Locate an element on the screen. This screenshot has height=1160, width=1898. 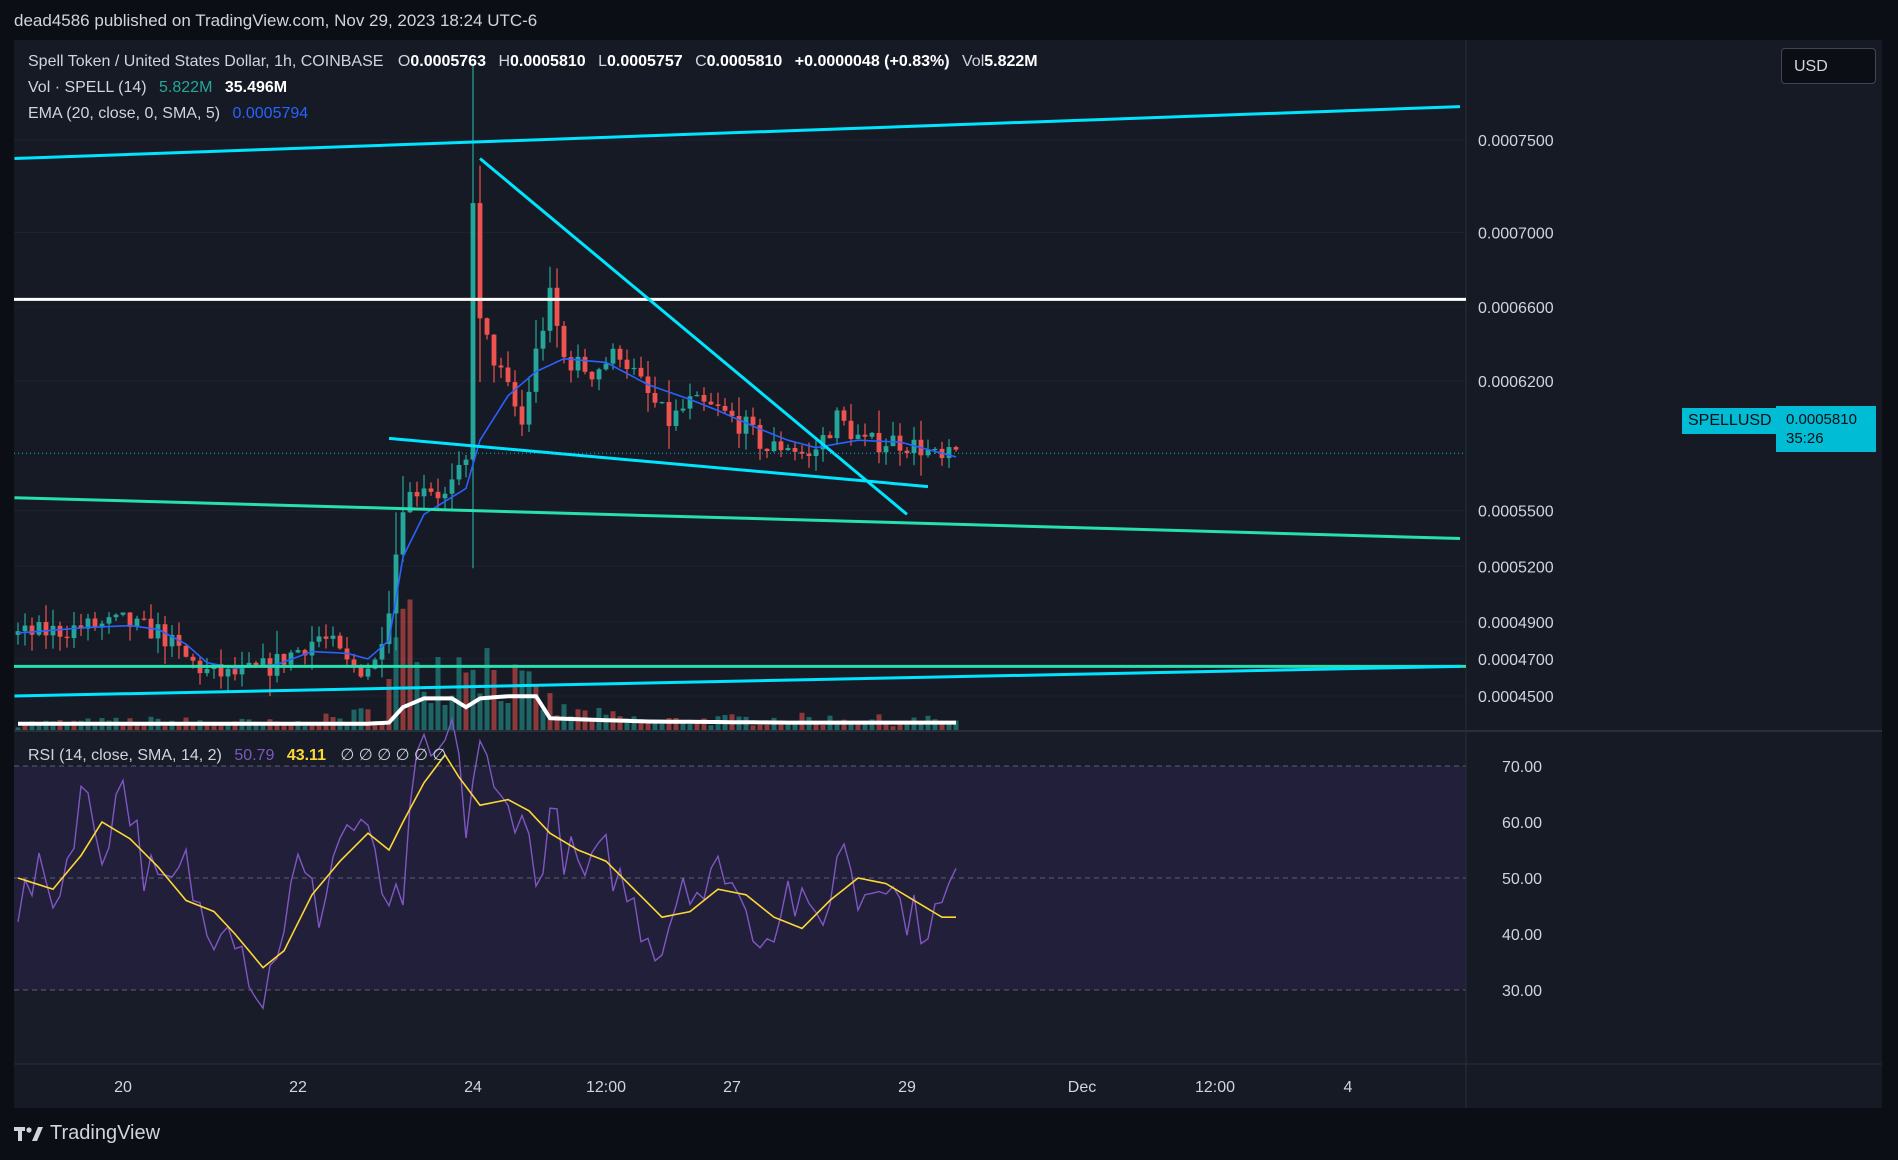
currency-button: USD is located at coordinates (1828, 66).